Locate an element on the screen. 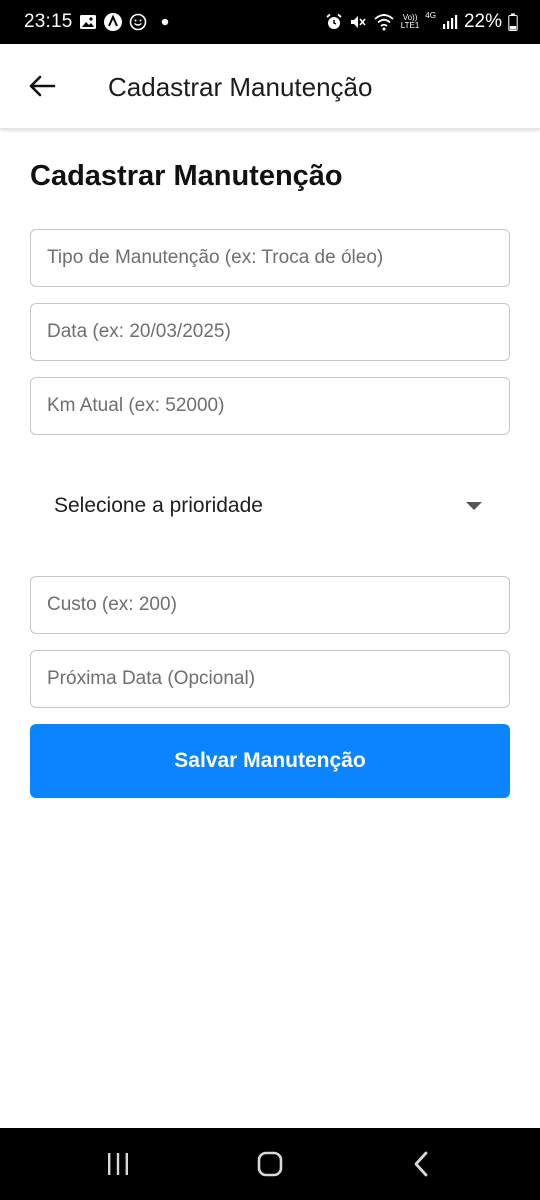 This screenshot has height=1200, width=540. recent-apps-button is located at coordinates (118, 1164).